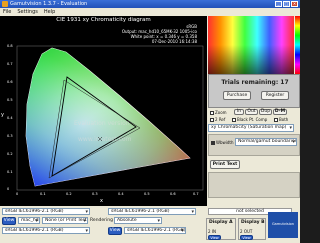 This screenshot has height=243, width=320. I want to click on x-tick: 0.7, so click(196, 194).